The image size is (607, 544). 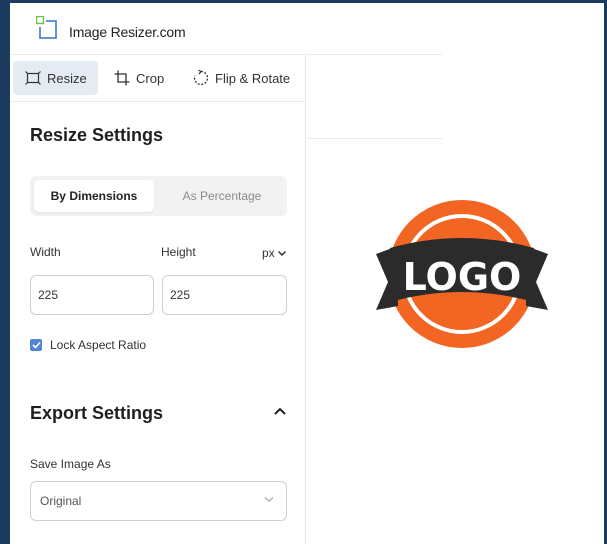 I want to click on mode-by-dimensions: By Dimensions, so click(x=94, y=196).